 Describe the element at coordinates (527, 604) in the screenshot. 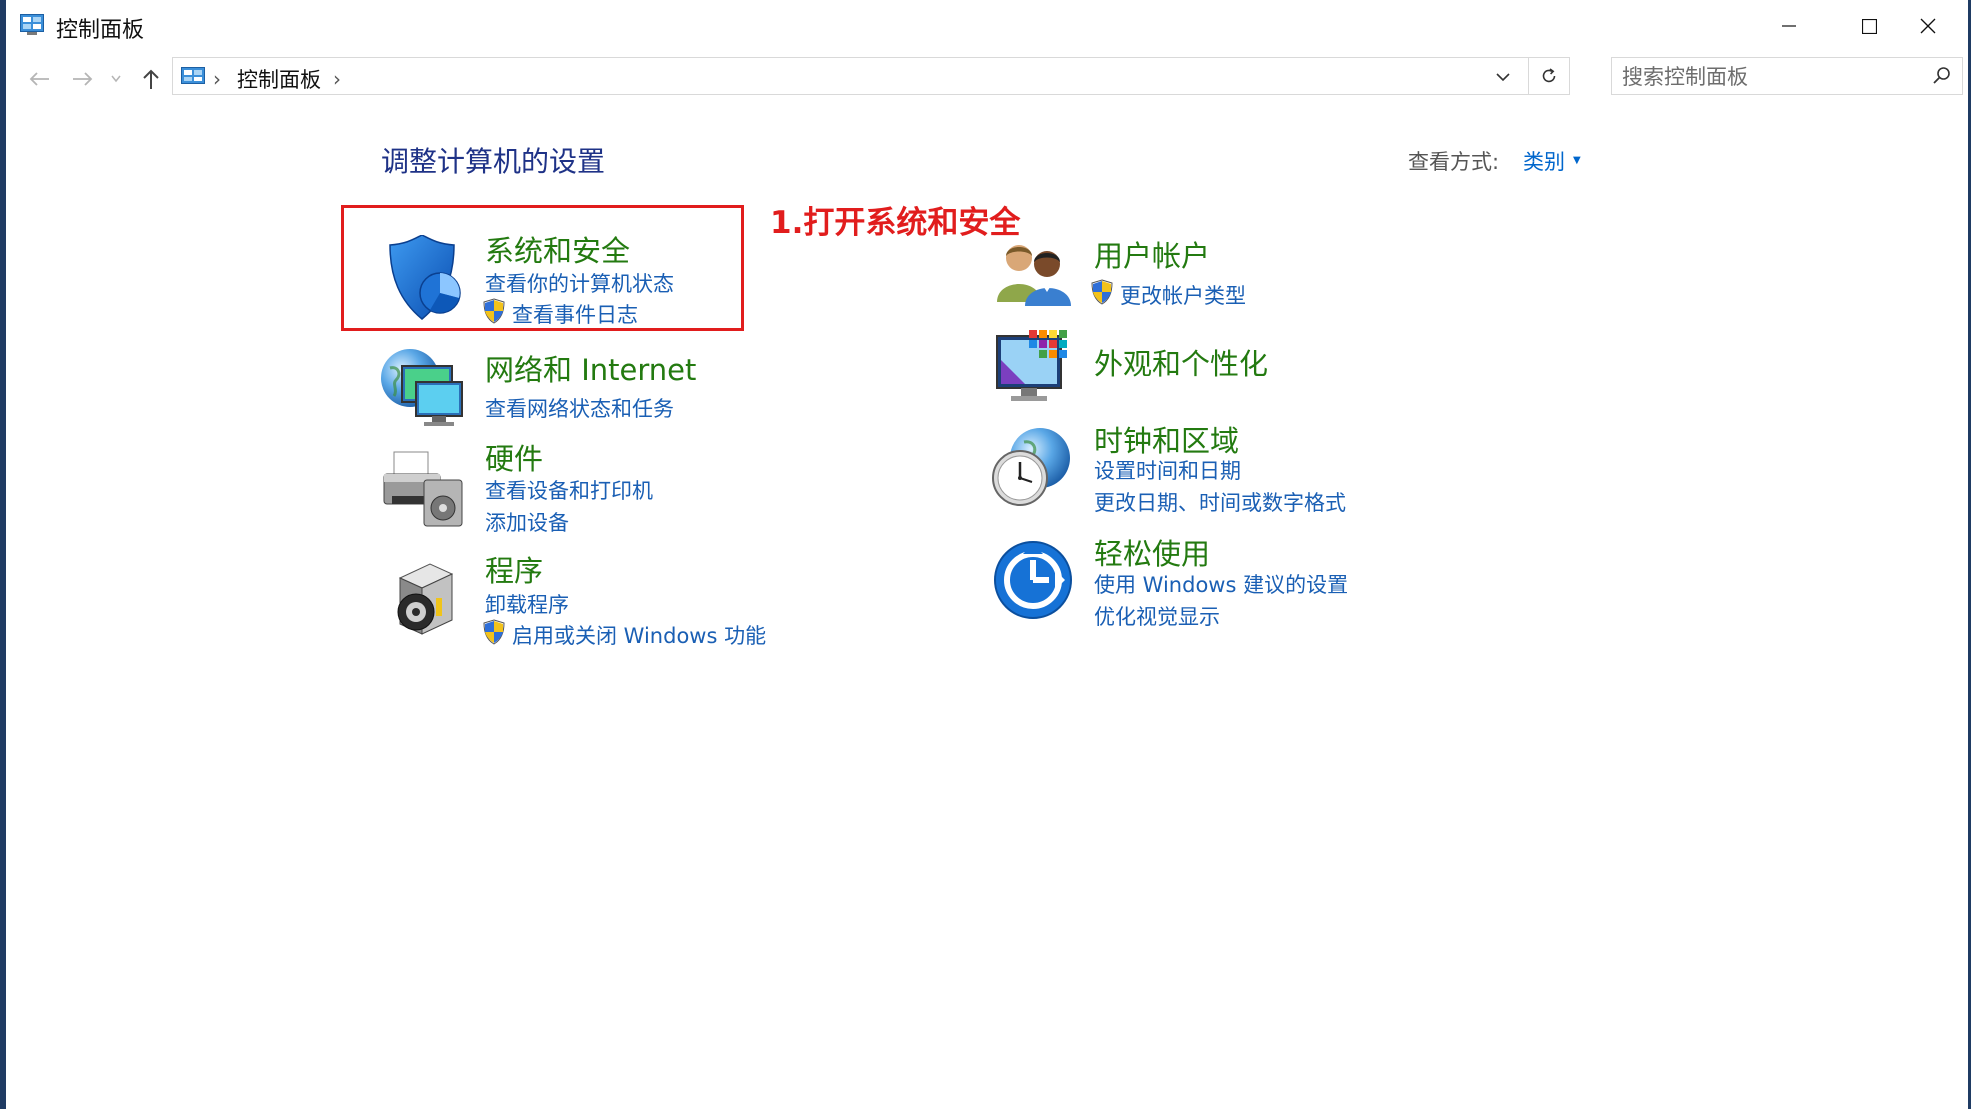

I see `link-uninstall-program: 卸载程序` at that location.